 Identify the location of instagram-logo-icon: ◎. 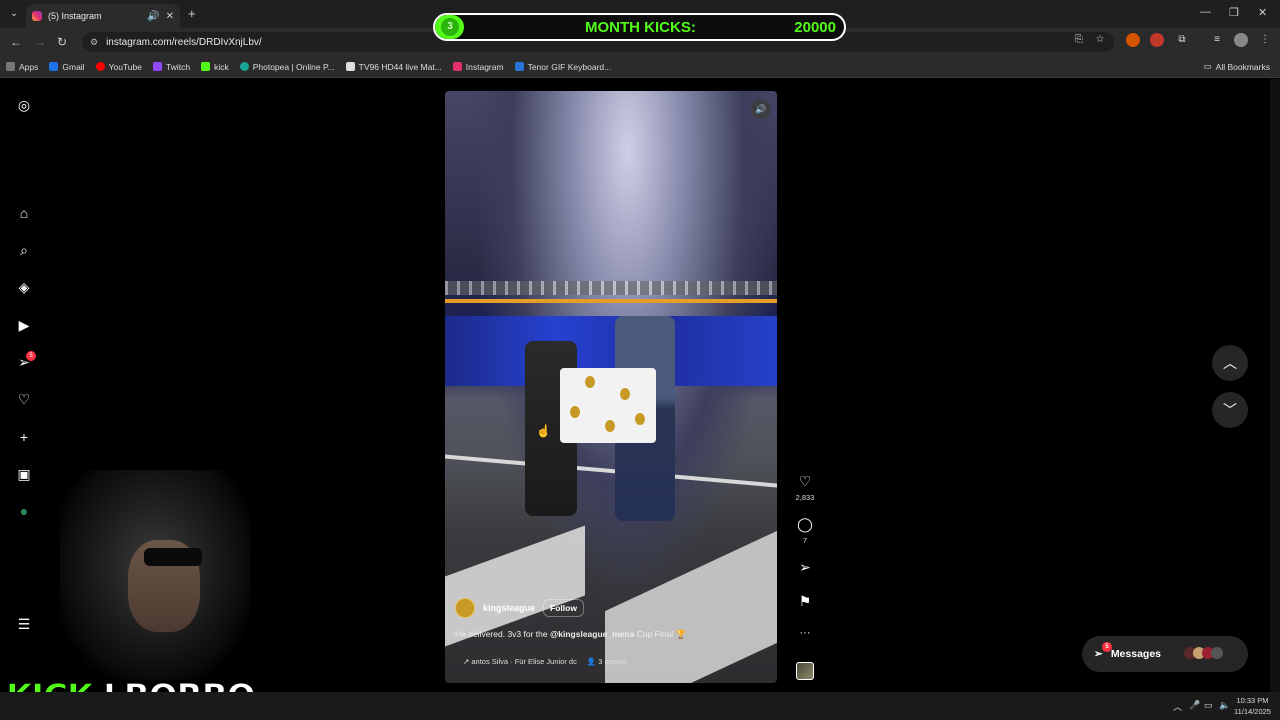
(24, 105).